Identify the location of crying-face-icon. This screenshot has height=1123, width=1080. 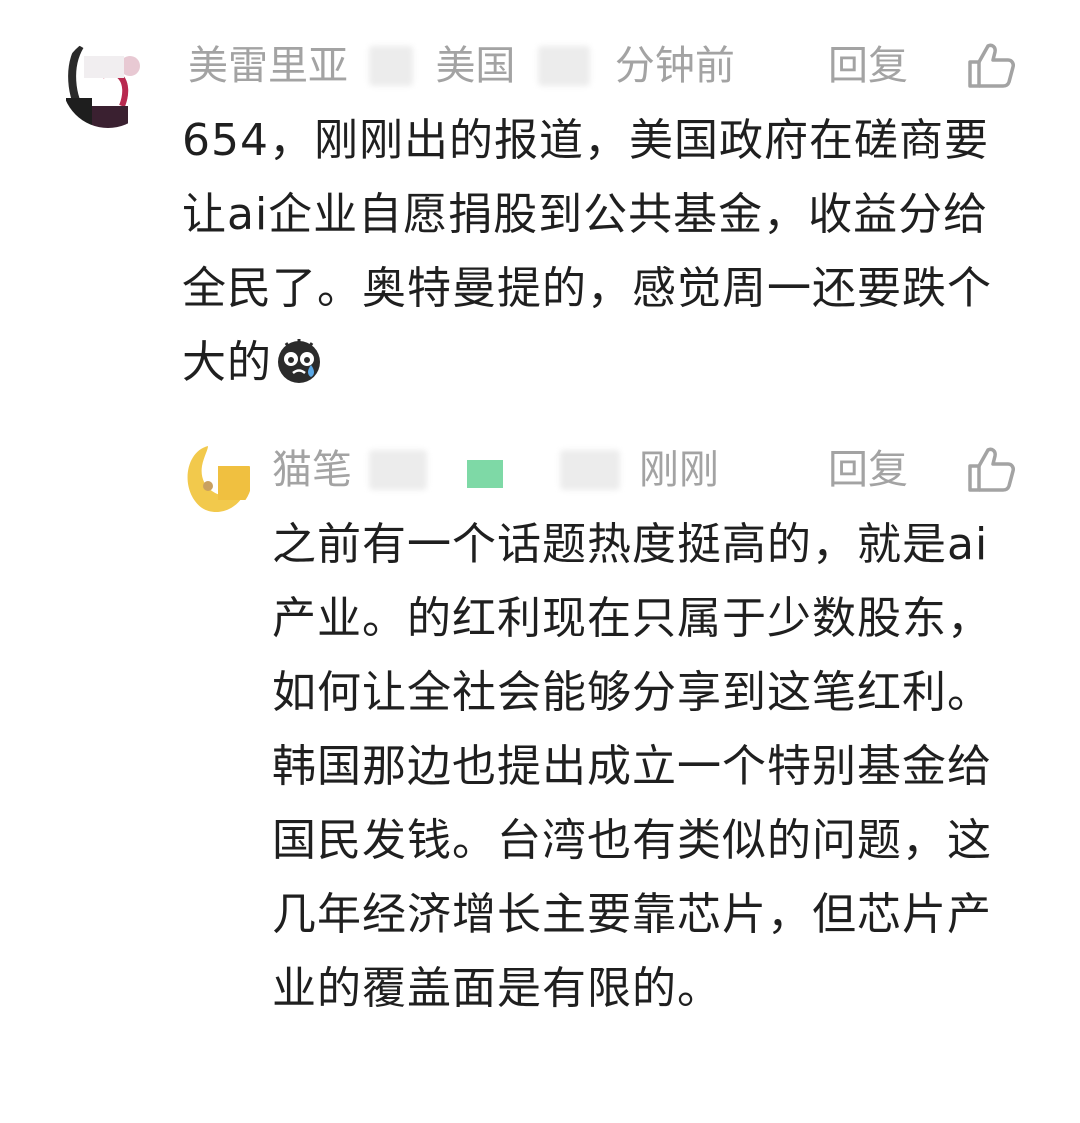
(299, 361).